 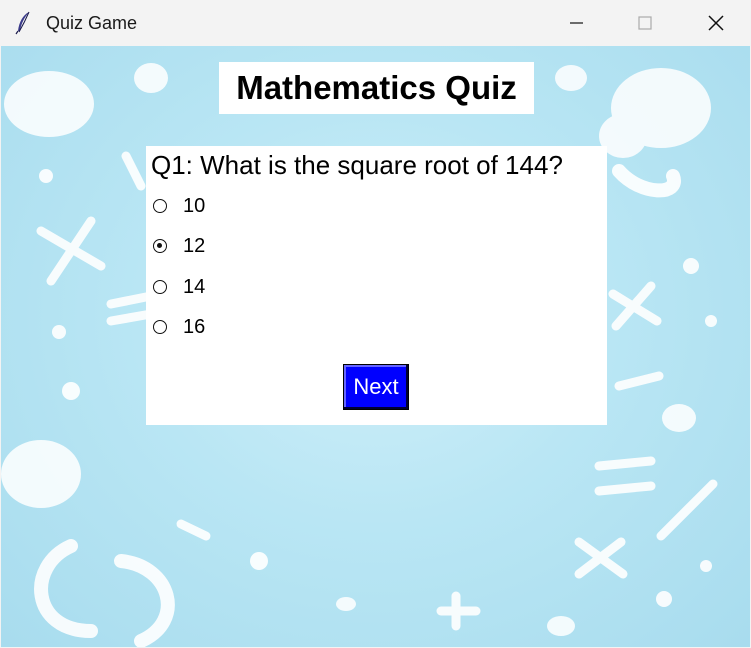 I want to click on answer-option-16: 16, so click(x=179, y=327).